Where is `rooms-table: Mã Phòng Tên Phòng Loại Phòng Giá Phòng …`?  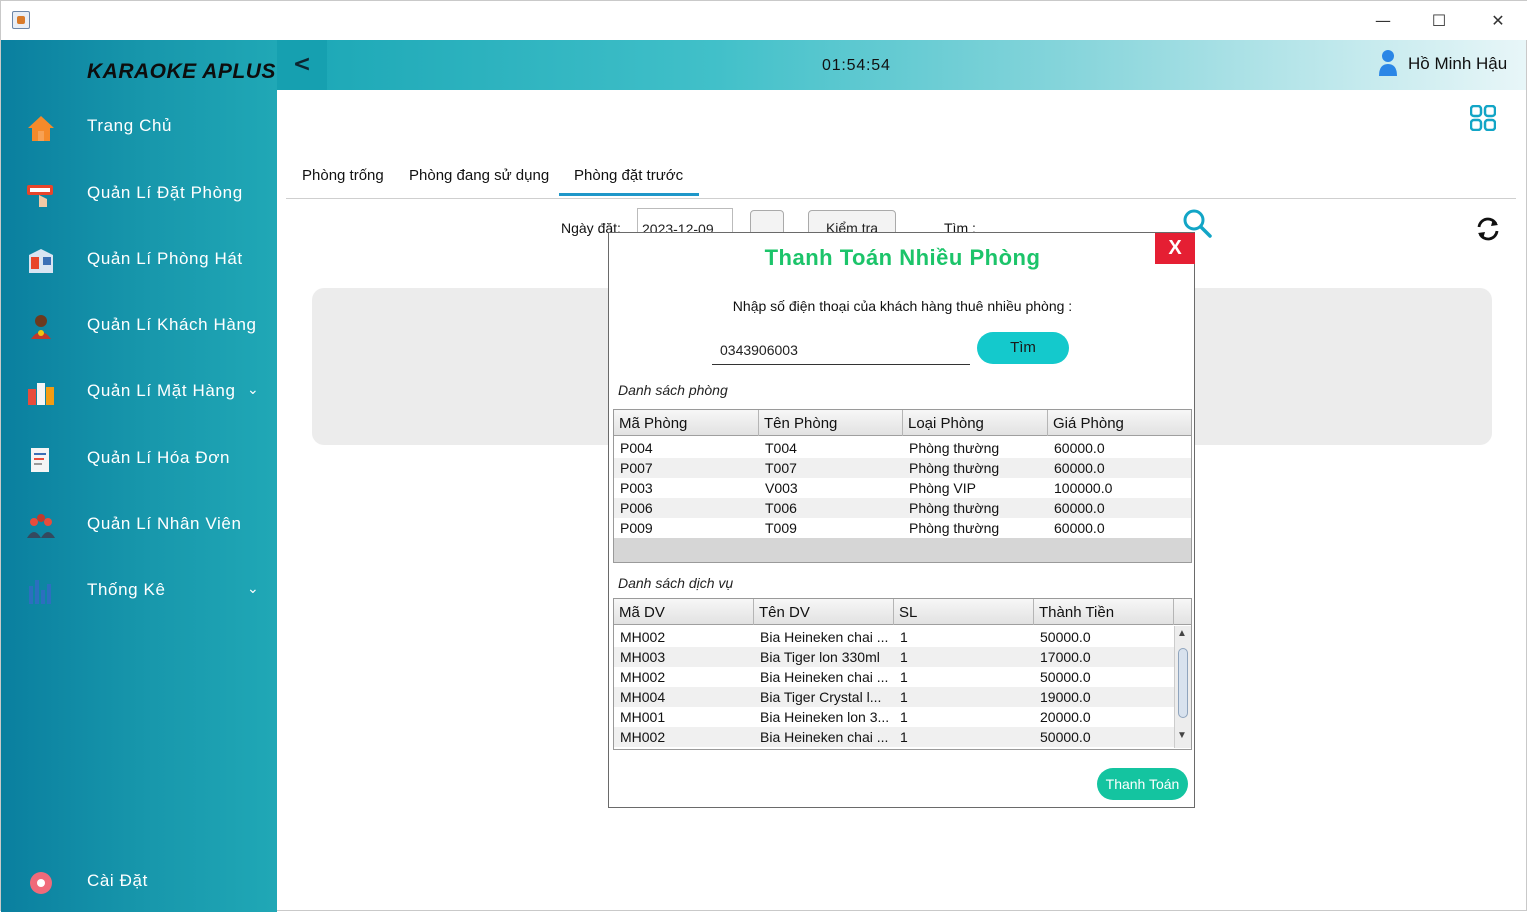
rooms-table: Mã Phòng Tên Phòng Loại Phòng Giá Phòng … is located at coordinates (902, 486).